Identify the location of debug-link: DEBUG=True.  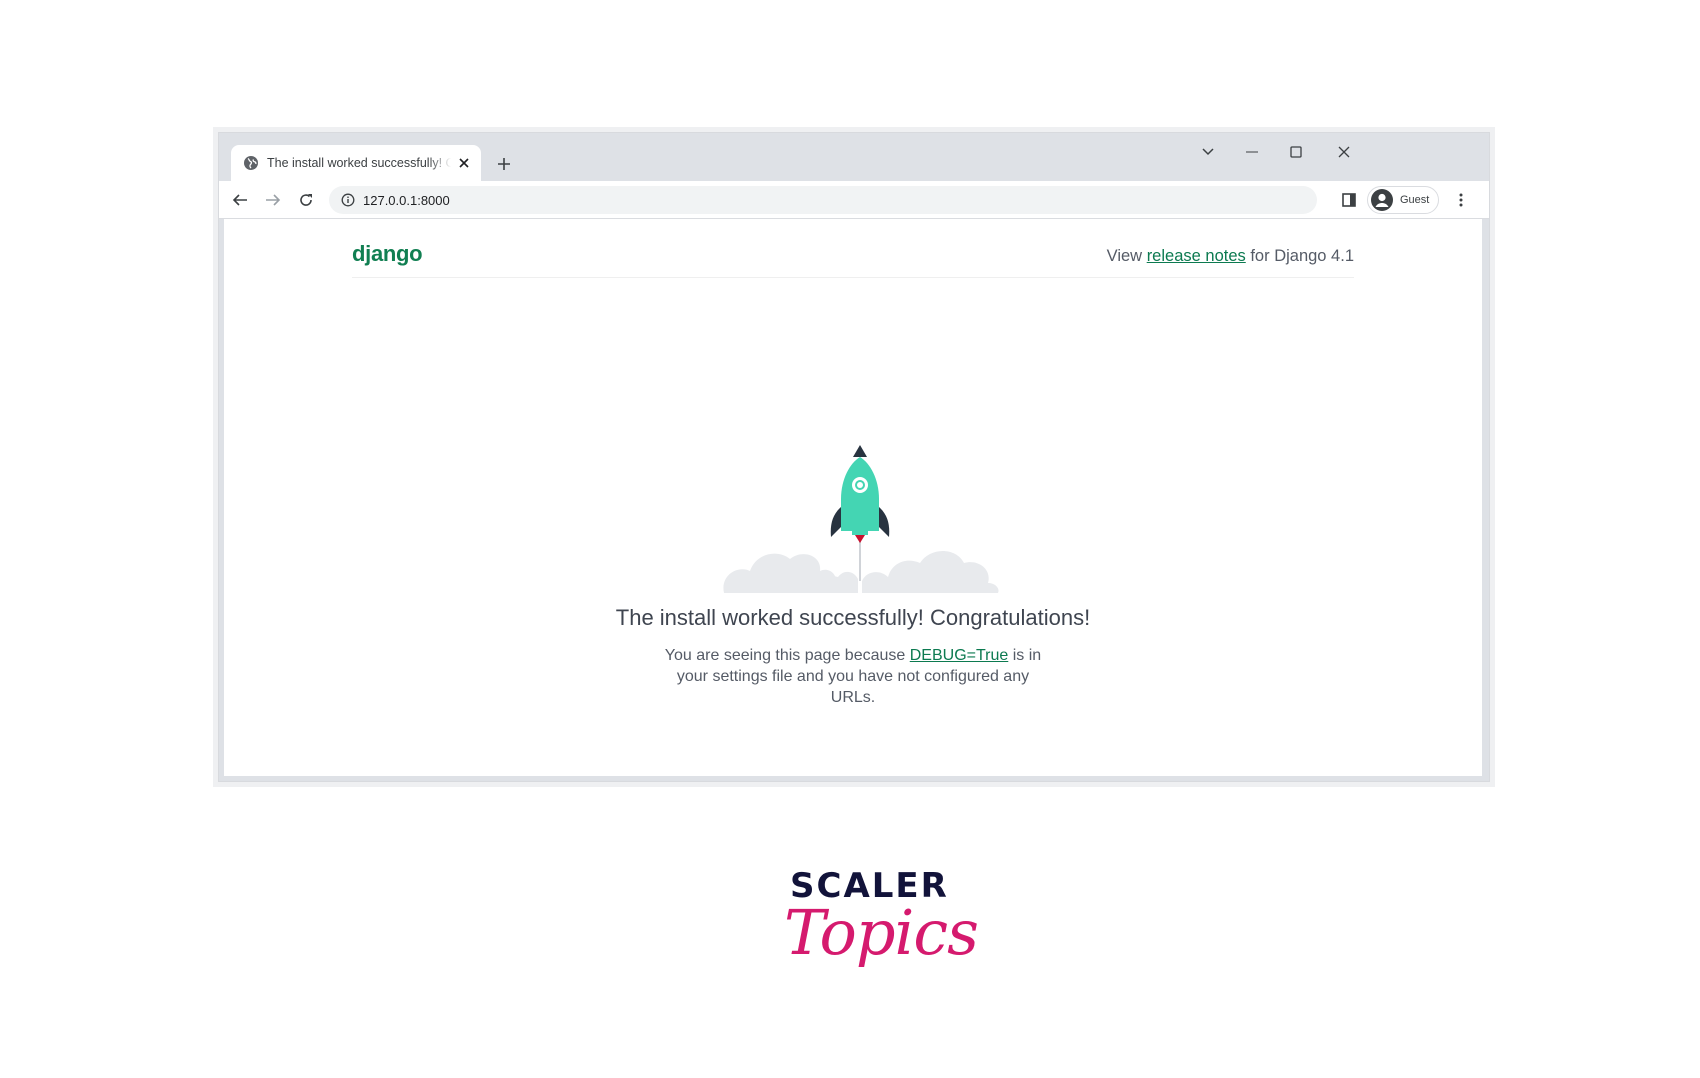
(959, 655).